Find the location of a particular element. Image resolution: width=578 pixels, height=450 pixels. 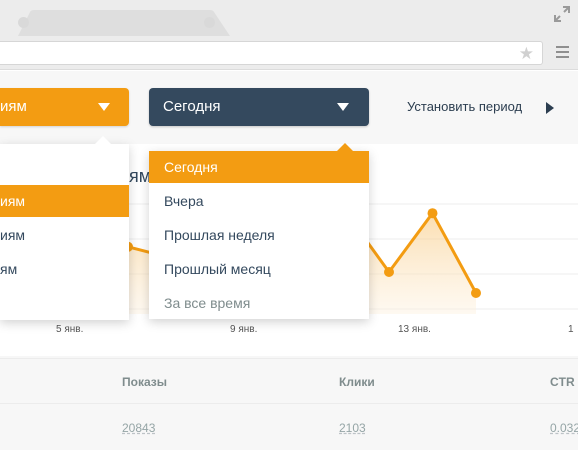

browser-titlebar is located at coordinates (289, 18).